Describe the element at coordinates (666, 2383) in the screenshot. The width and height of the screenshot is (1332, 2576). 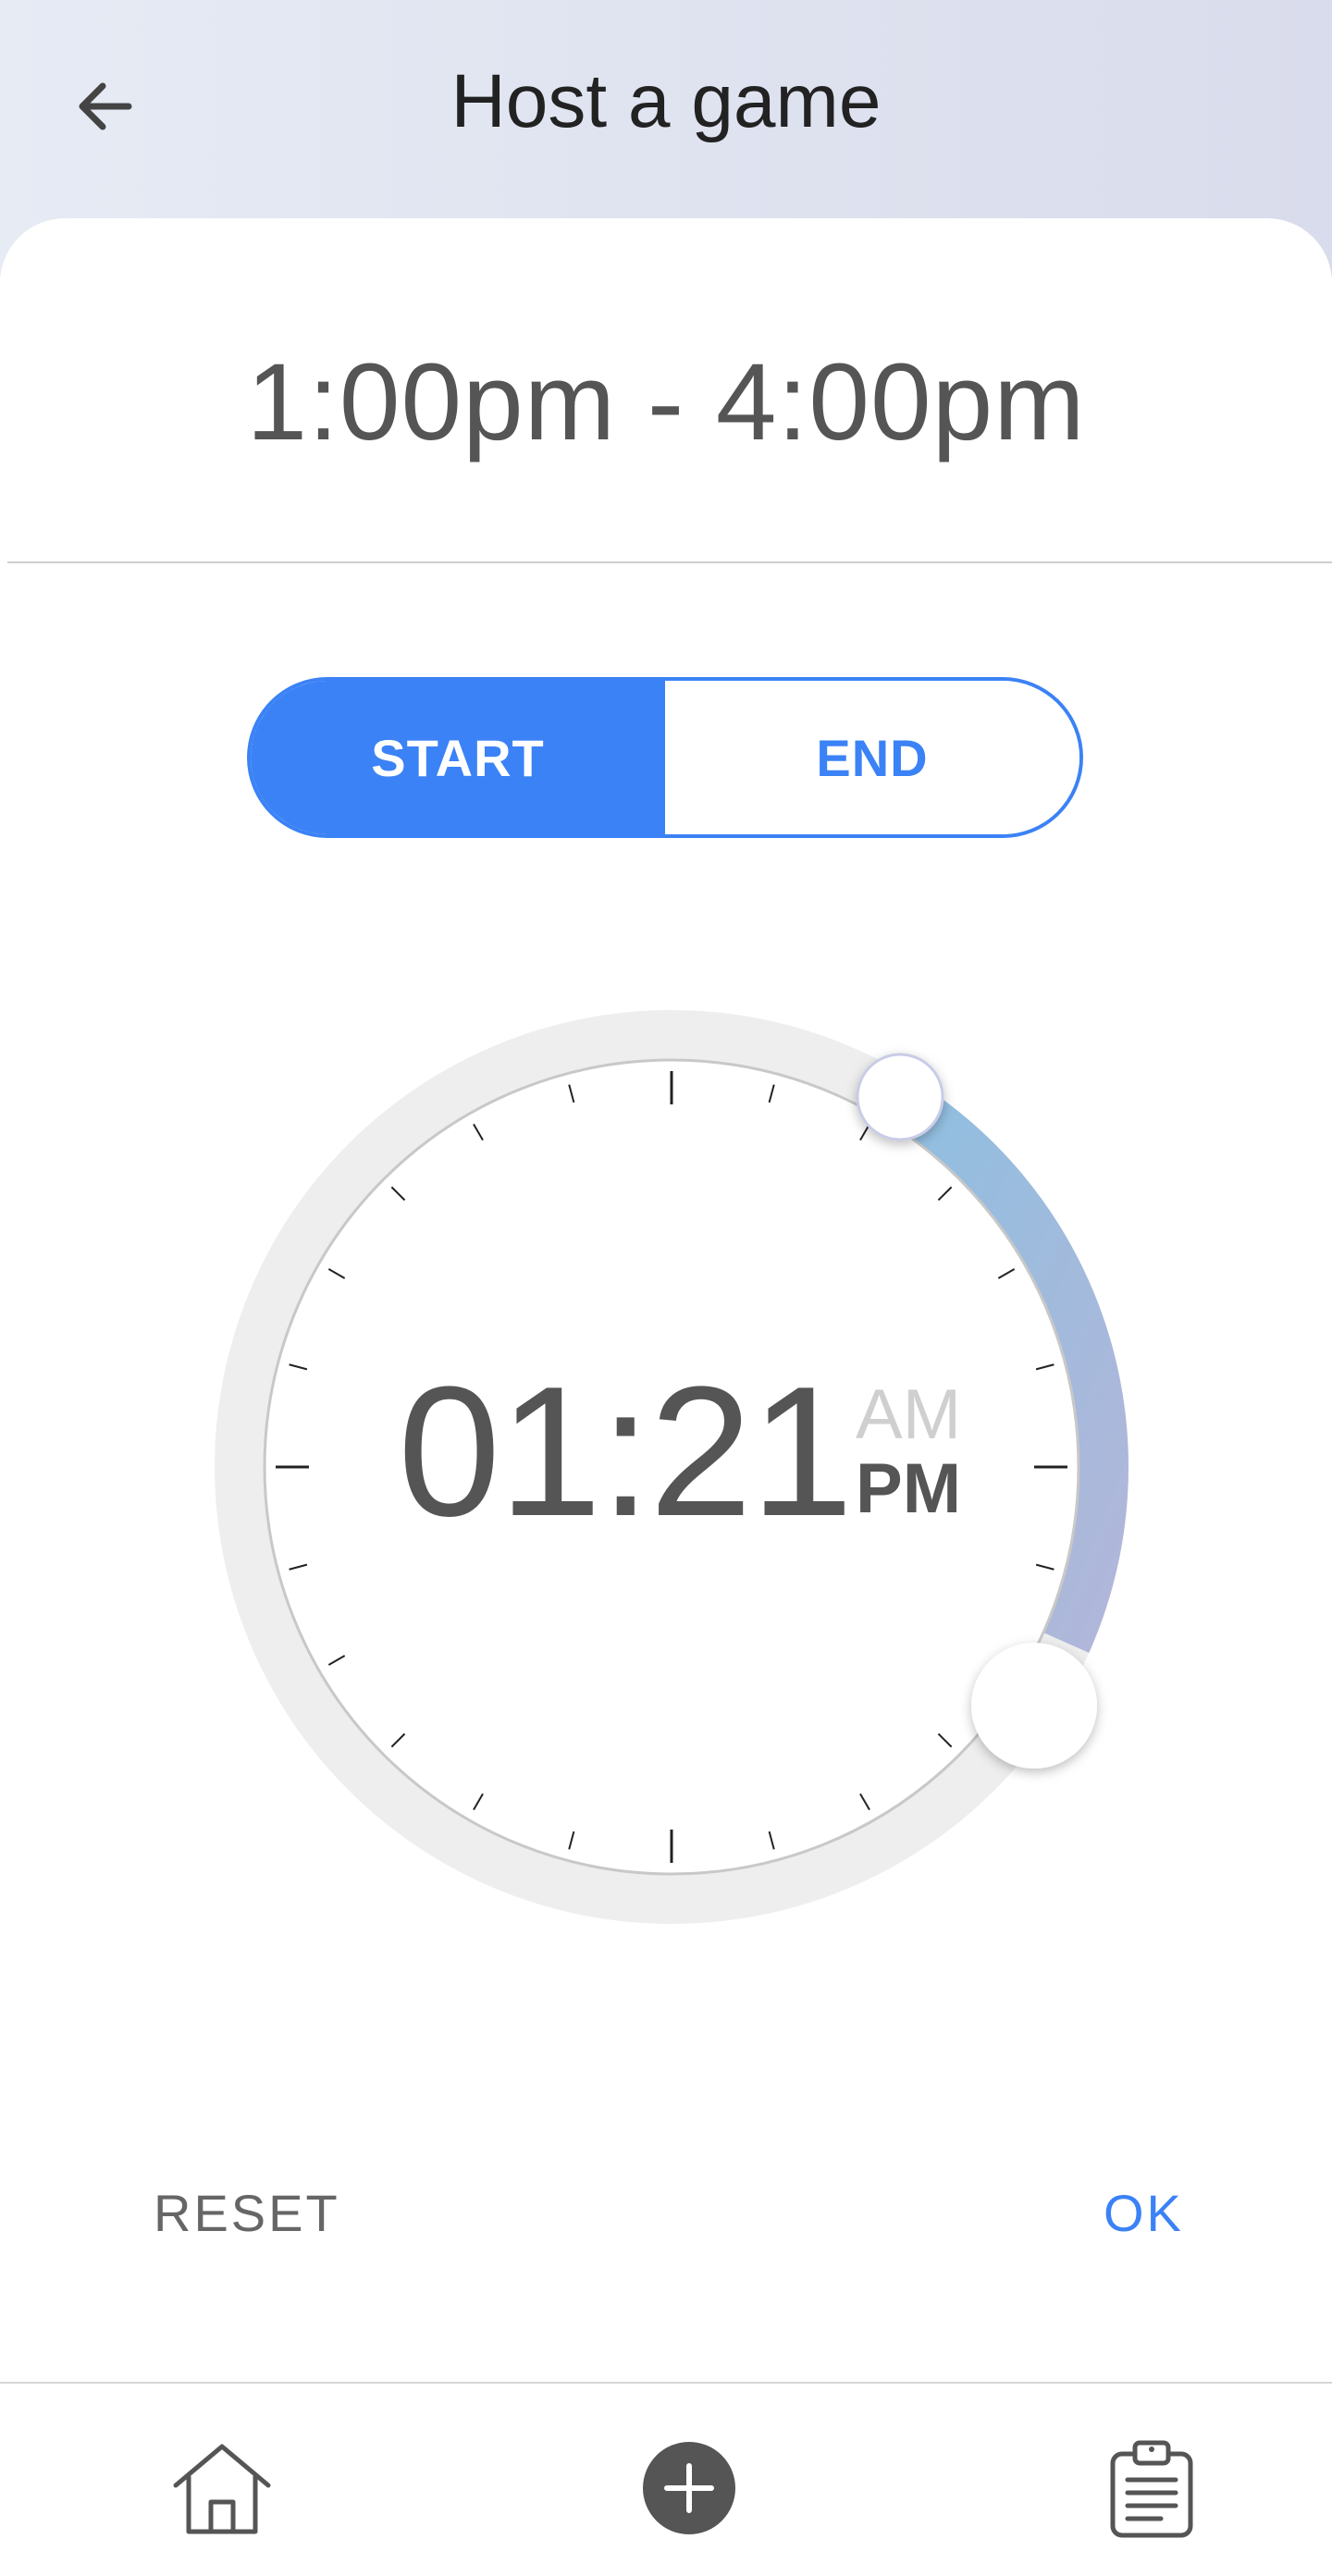
I see `bottom-nav-divider` at that location.